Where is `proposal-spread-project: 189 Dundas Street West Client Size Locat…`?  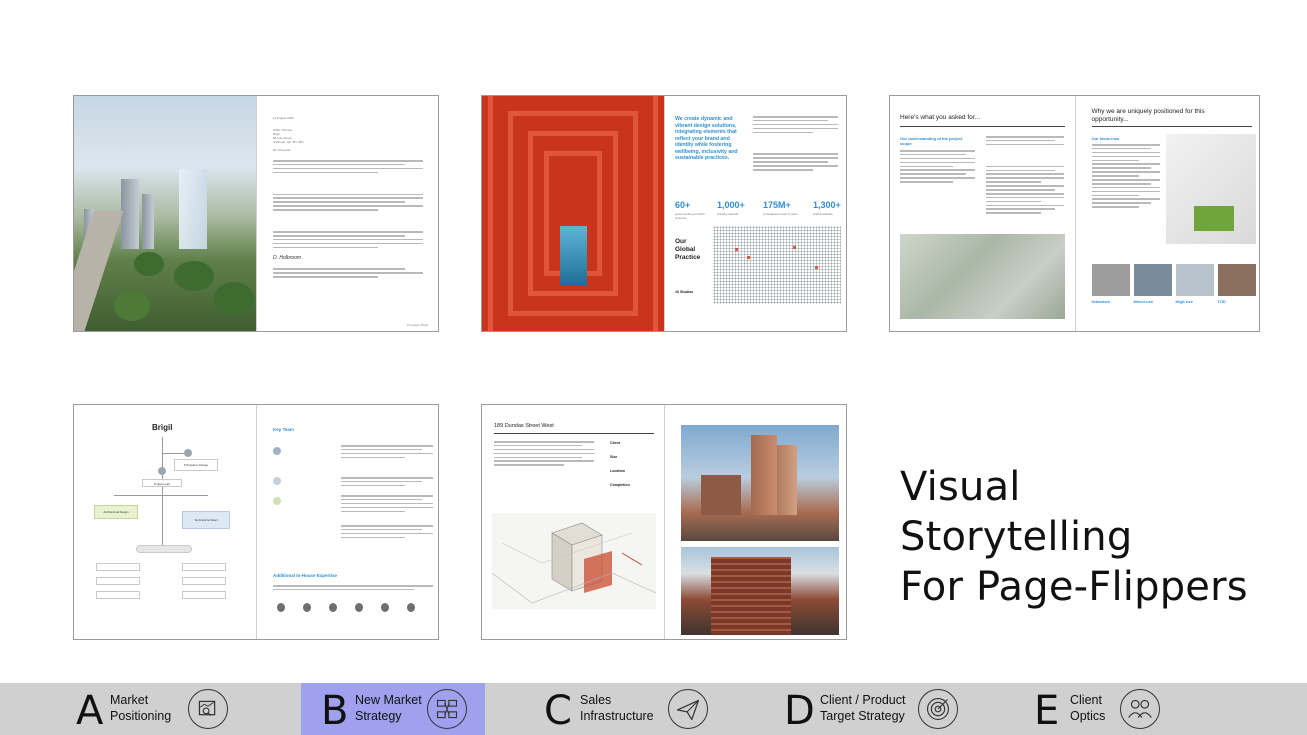 proposal-spread-project: 189 Dundas Street West Client Size Locat… is located at coordinates (664, 522).